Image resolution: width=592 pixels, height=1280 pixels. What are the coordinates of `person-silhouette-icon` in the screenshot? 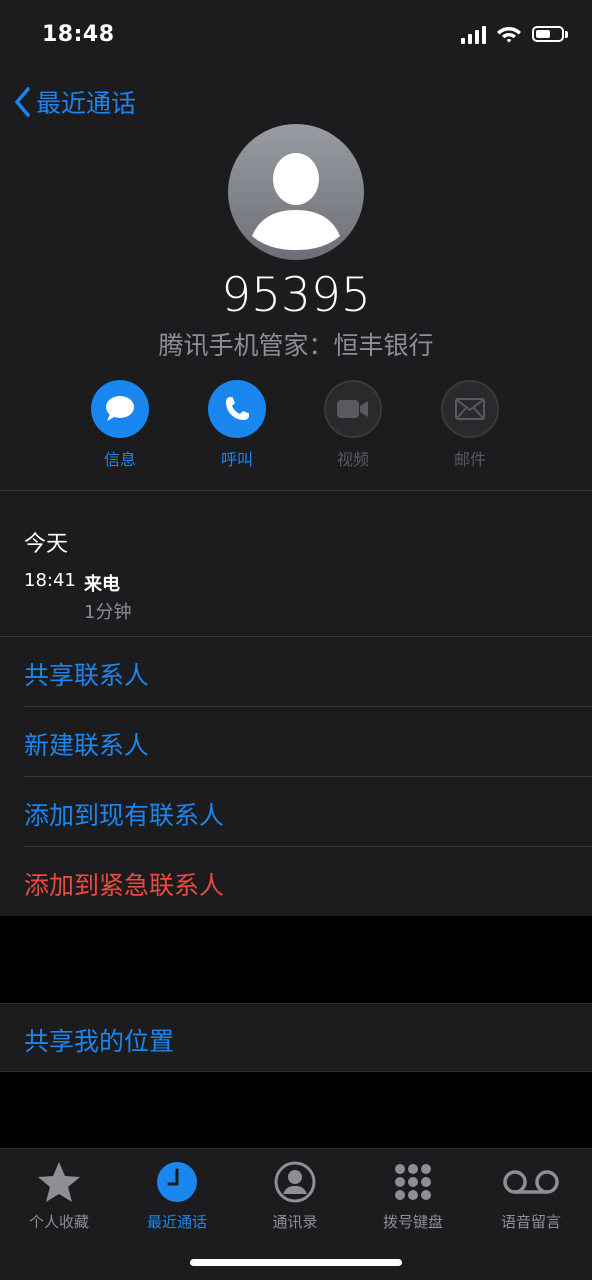 It's located at (296, 201).